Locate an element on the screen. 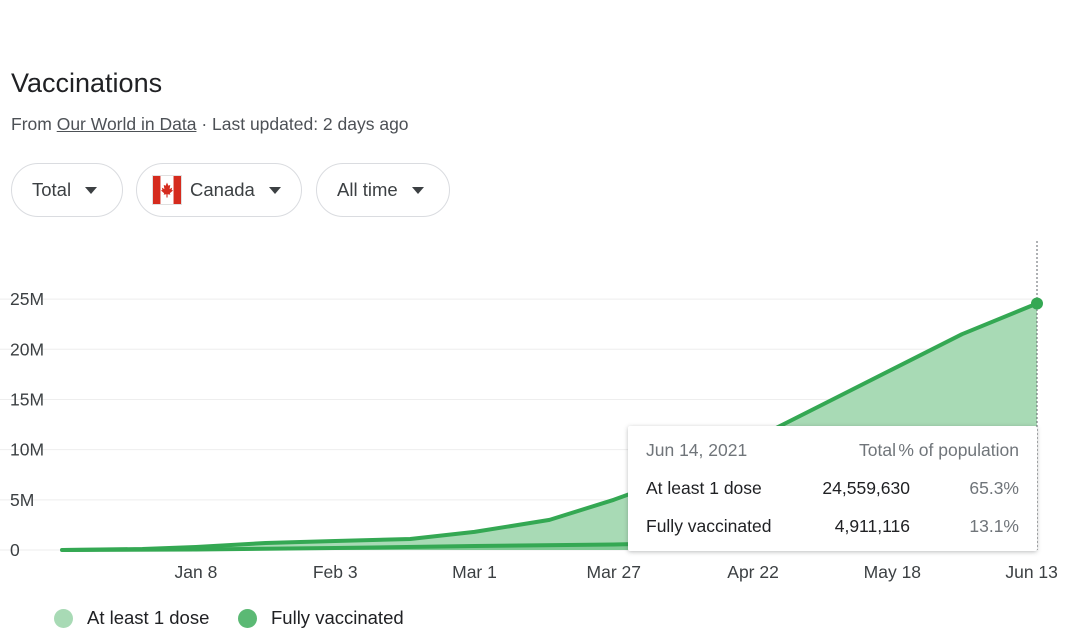 The image size is (1080, 640). y-tick-label: 20M is located at coordinates (27, 349).